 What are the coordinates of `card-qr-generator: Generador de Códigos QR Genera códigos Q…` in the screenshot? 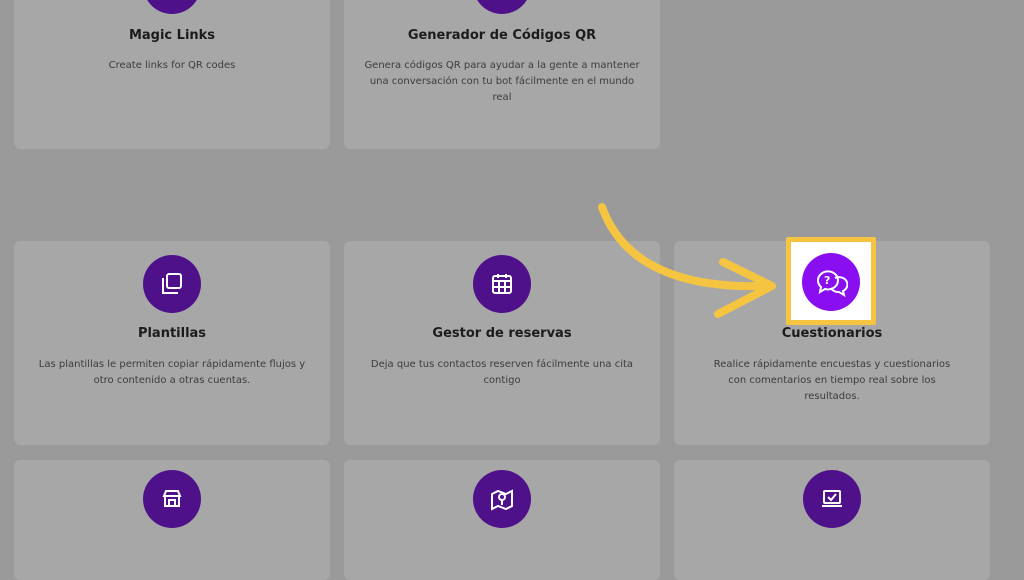 It's located at (502, 74).